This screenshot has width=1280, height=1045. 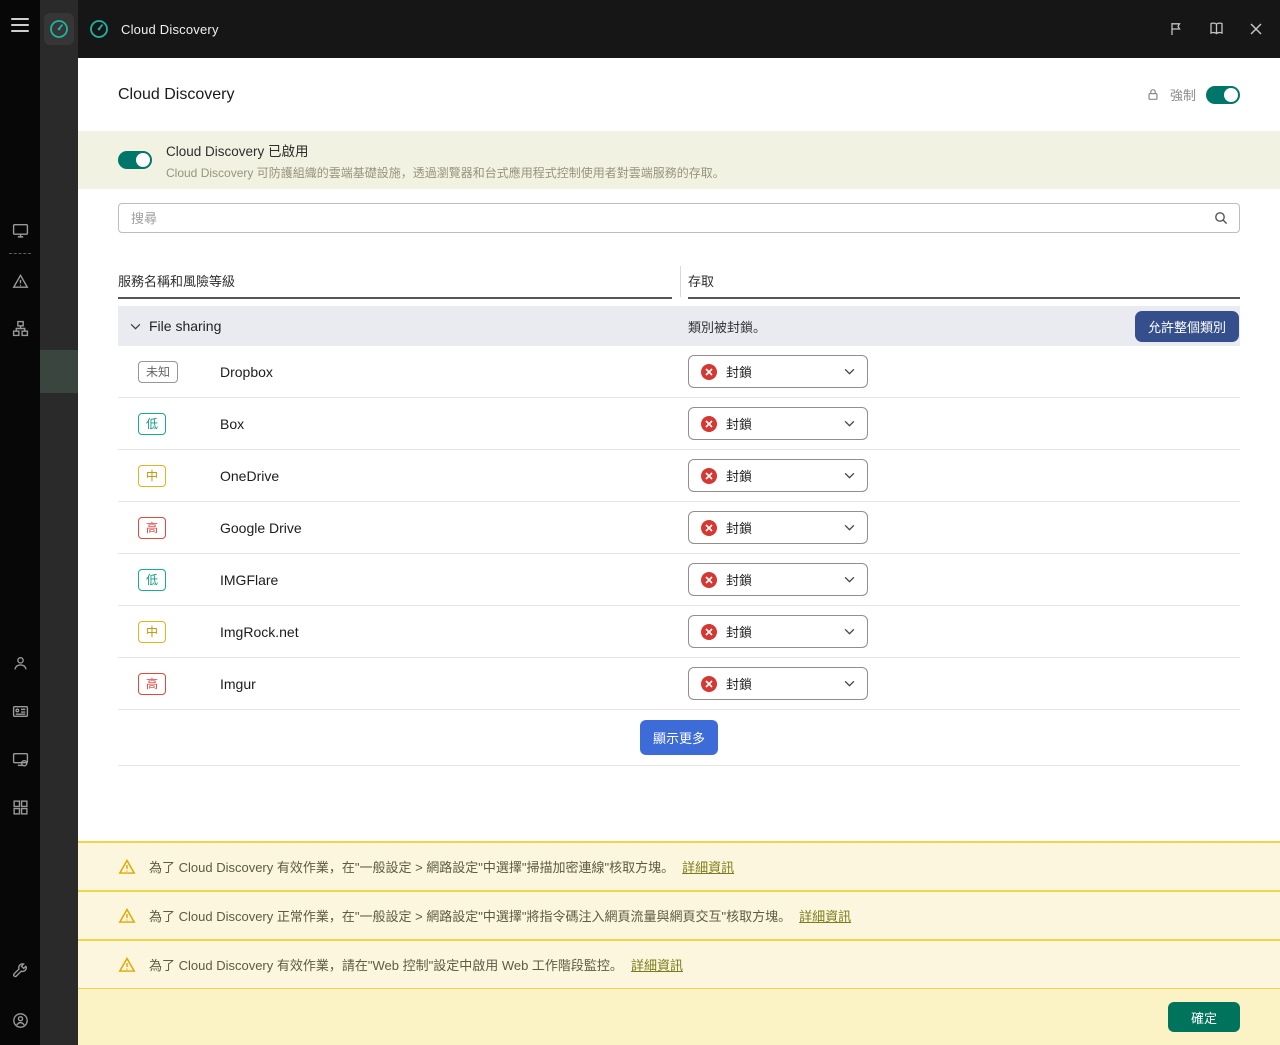 I want to click on table-row: 高 Google Drive 封鎖, so click(x=679, y=528).